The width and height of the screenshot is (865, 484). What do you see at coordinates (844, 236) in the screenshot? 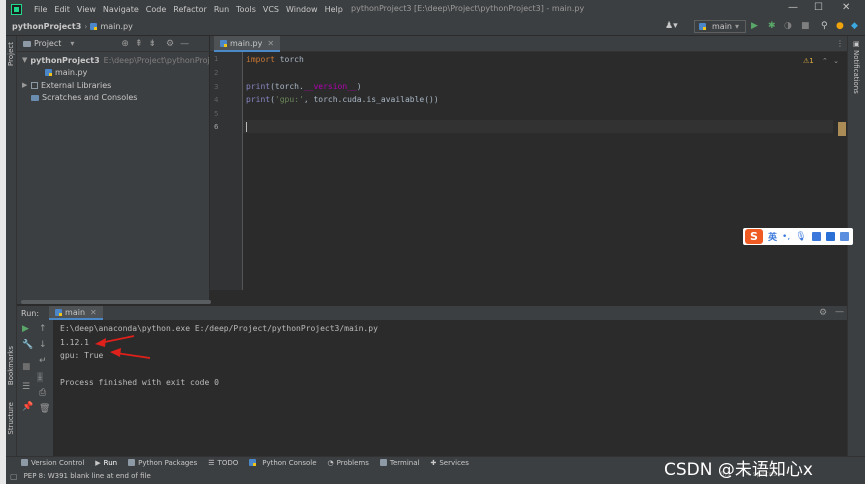
I see `toolbox-icon` at bounding box center [844, 236].